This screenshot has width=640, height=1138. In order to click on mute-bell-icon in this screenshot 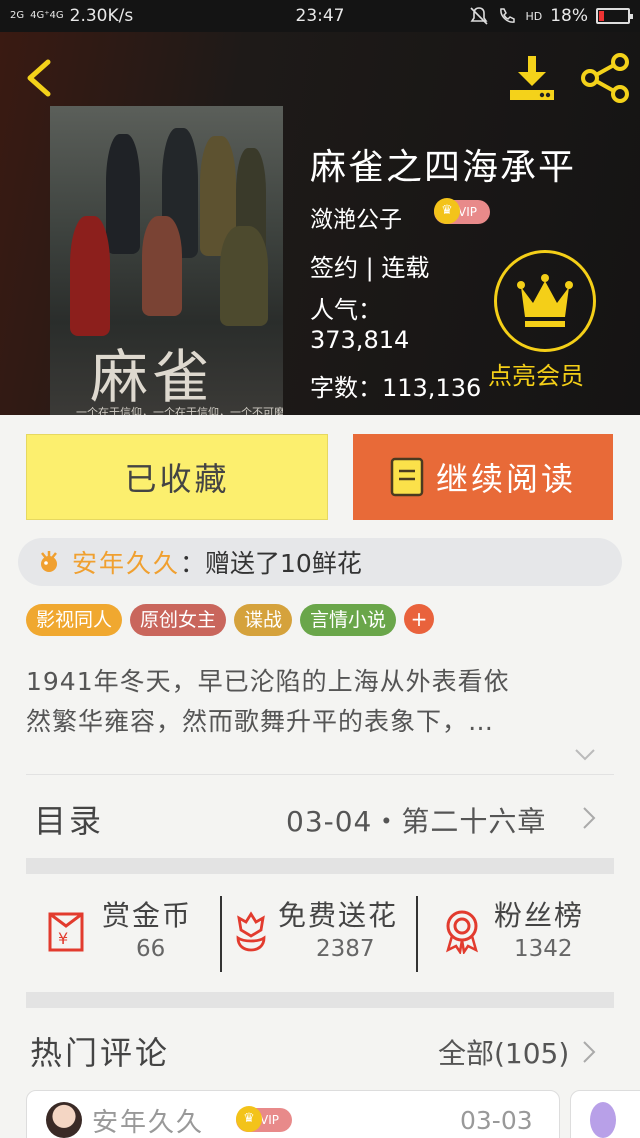, I will do `click(479, 16)`.